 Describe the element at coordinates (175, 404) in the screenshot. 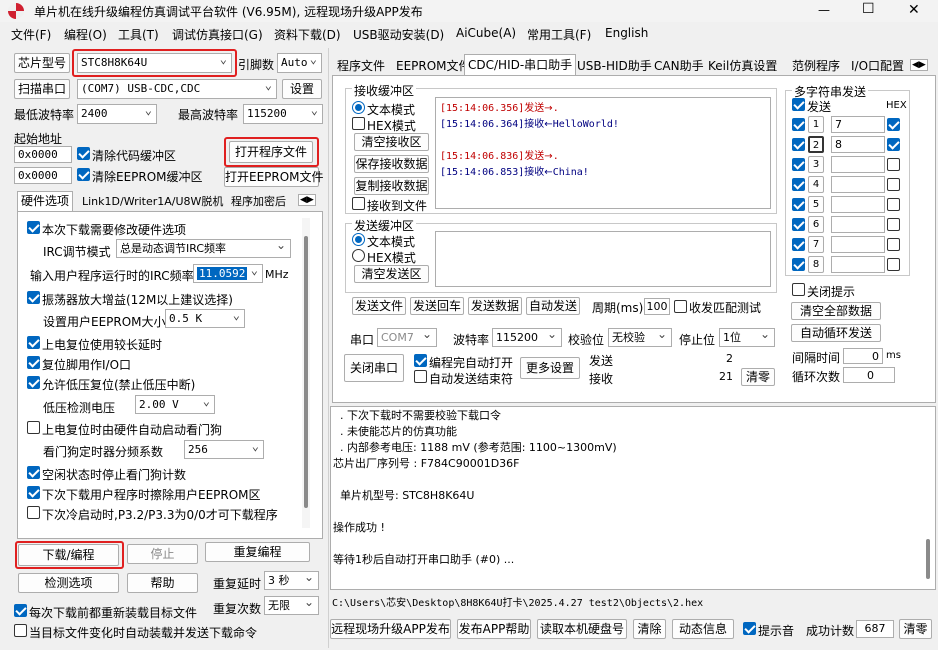

I see `lvd-select: 2.00 V` at that location.